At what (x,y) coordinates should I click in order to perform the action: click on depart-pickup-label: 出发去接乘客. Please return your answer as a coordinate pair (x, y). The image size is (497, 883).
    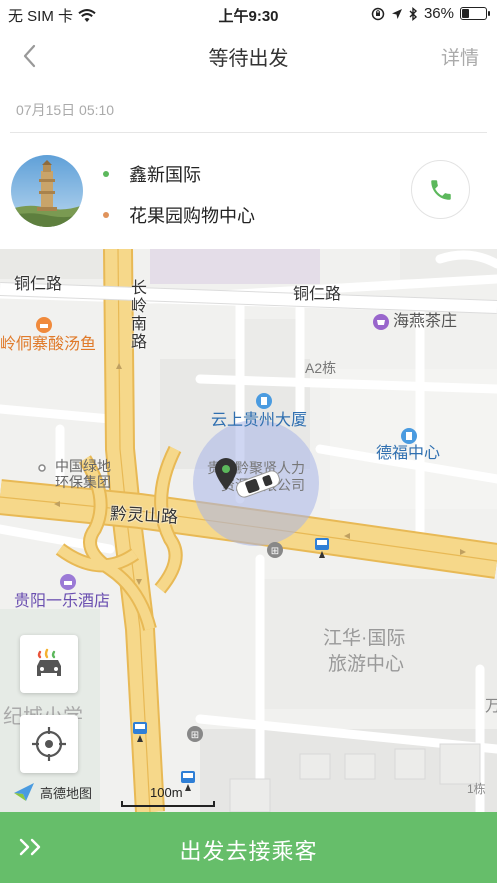
    Looking at the image, I should click on (248, 851).